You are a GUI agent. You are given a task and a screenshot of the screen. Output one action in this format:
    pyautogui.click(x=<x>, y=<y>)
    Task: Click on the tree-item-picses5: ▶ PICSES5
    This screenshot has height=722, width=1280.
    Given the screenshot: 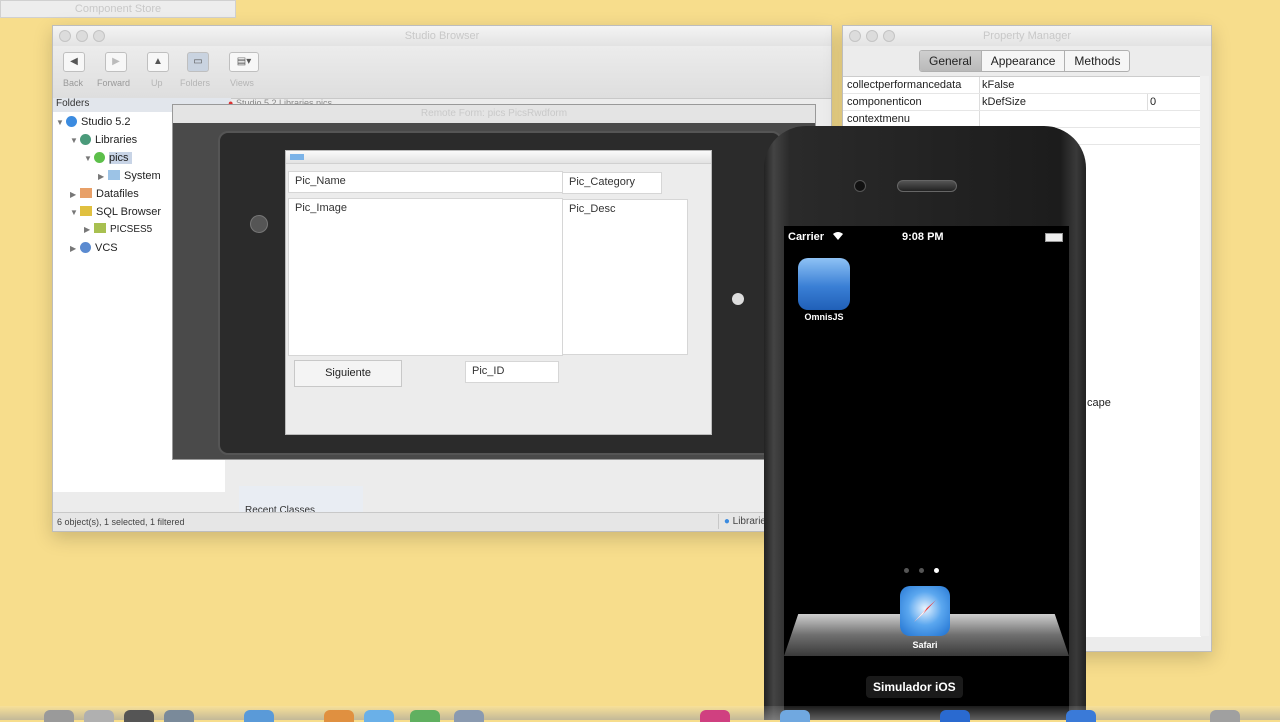 What is the action you would take?
    pyautogui.click(x=118, y=230)
    